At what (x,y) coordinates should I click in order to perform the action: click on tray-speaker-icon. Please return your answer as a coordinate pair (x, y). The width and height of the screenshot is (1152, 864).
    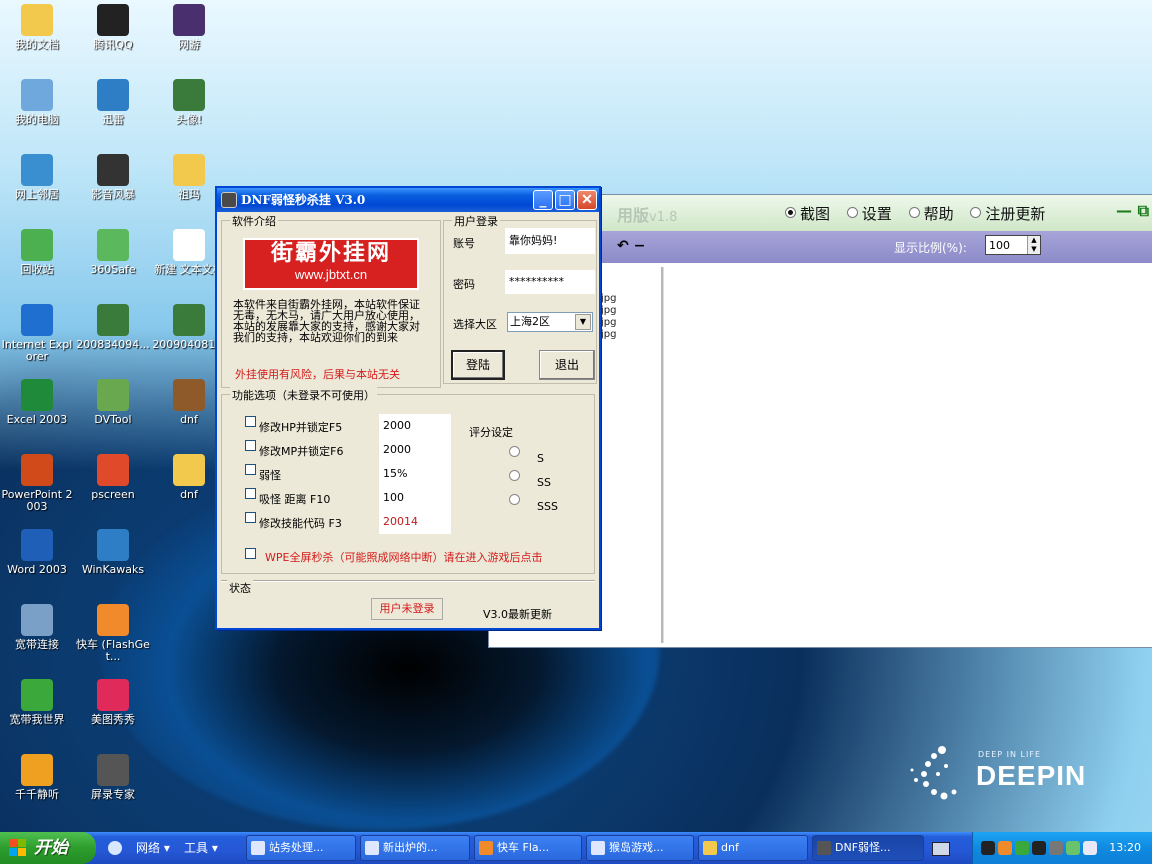
    Looking at the image, I should click on (1056, 848).